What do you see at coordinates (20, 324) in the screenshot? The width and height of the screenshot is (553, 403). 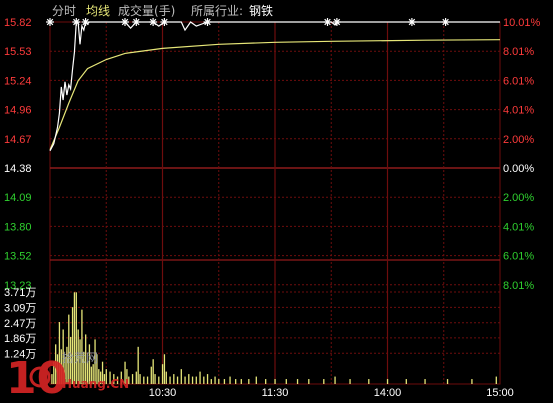 I see `volume-tick-label: 2.47万` at bounding box center [20, 324].